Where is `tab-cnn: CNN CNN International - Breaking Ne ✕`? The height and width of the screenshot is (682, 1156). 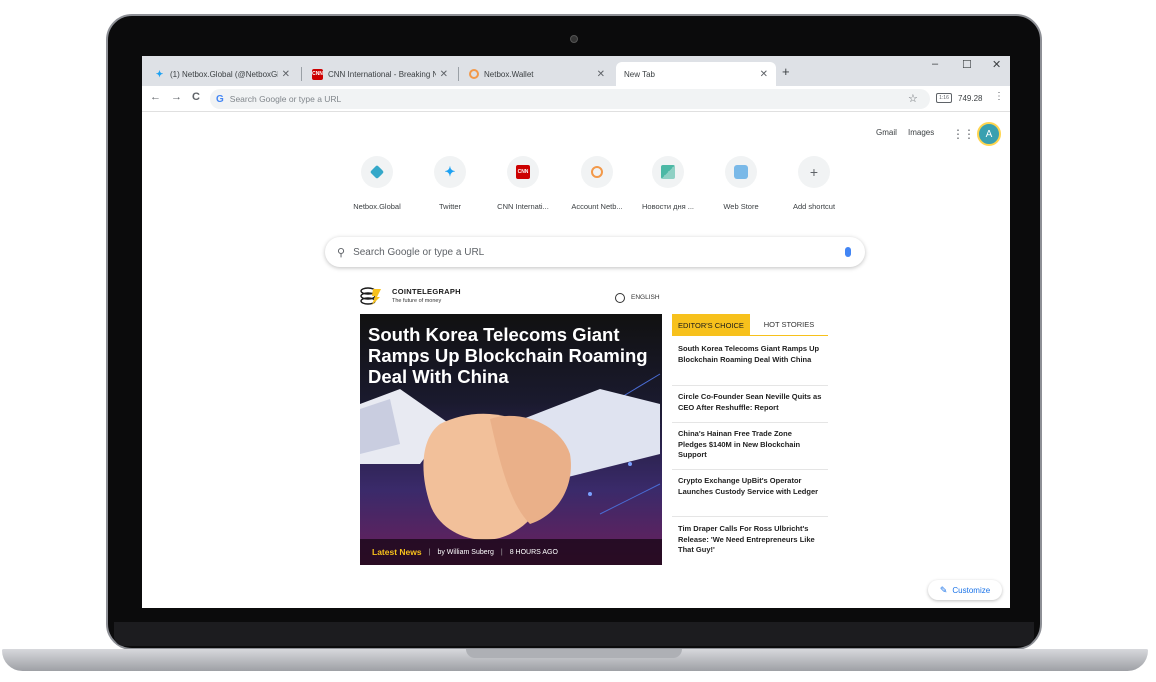
tab-cnn: CNN CNN International - Breaking Ne ✕ is located at coordinates (380, 74).